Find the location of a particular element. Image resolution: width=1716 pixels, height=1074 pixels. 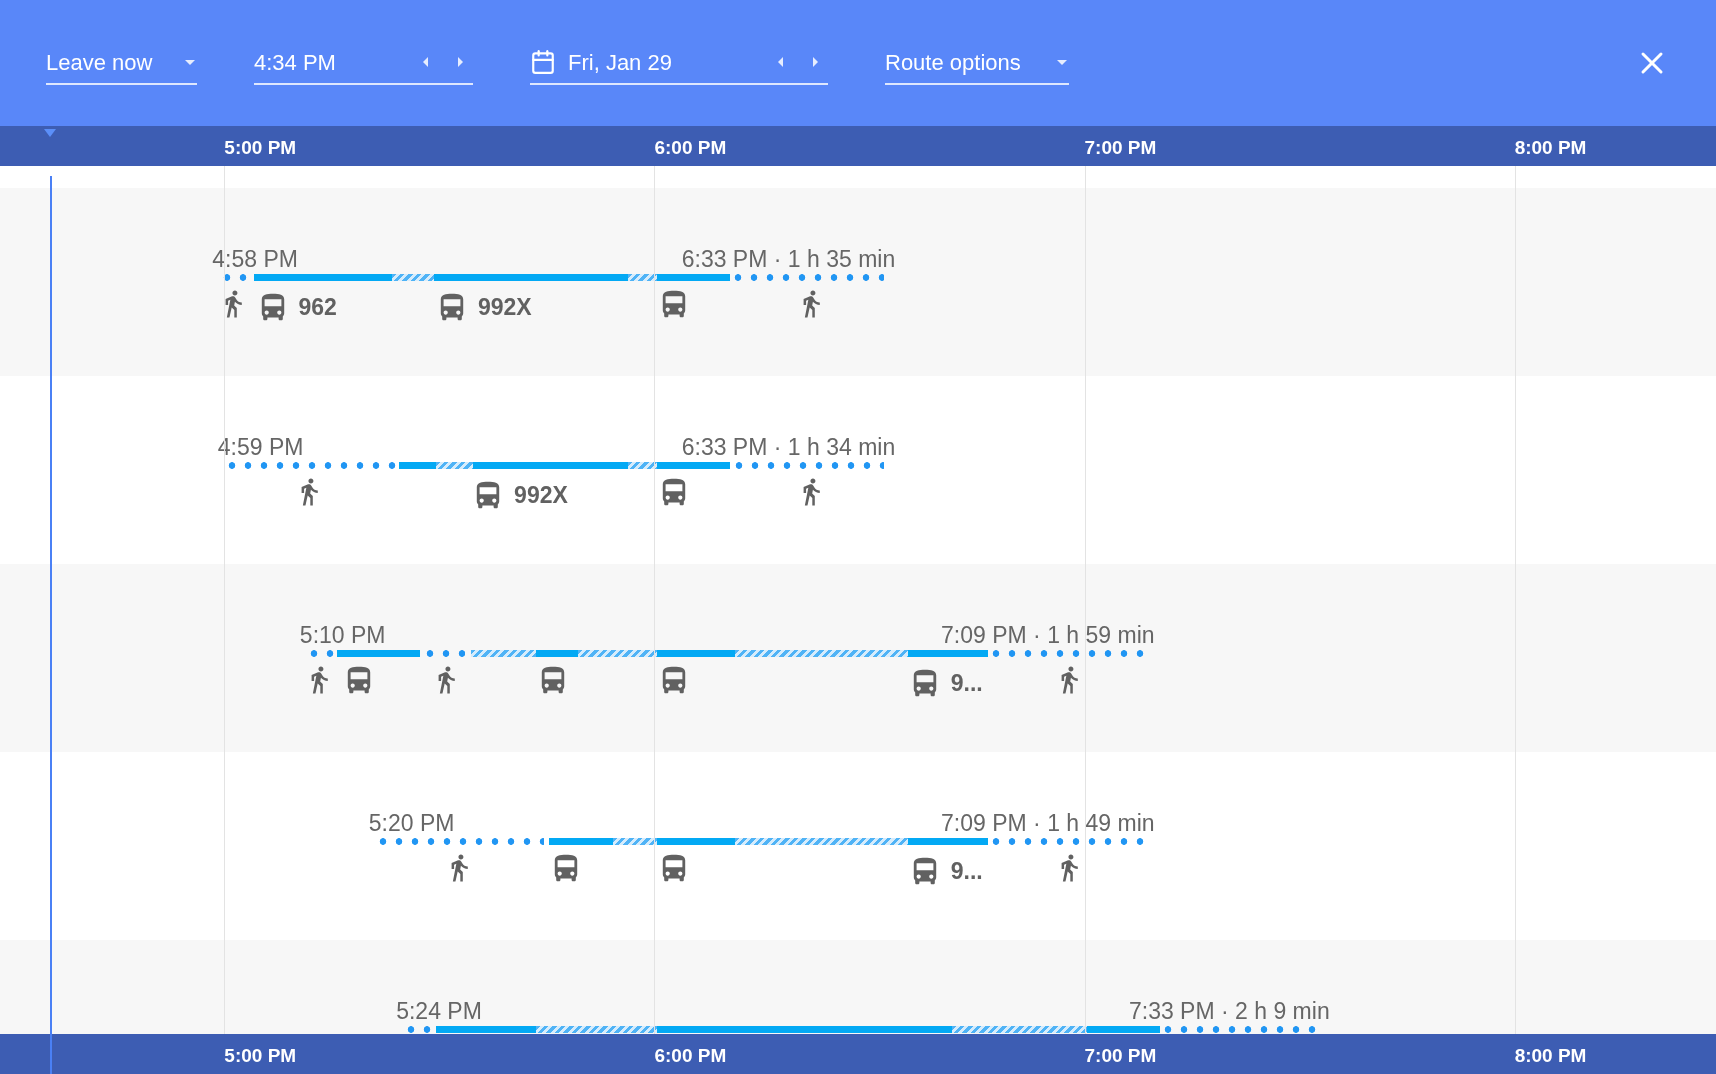

route-row: 5:24 PM 7:33 PM · 2 h 9 min is located at coordinates (858, 987).